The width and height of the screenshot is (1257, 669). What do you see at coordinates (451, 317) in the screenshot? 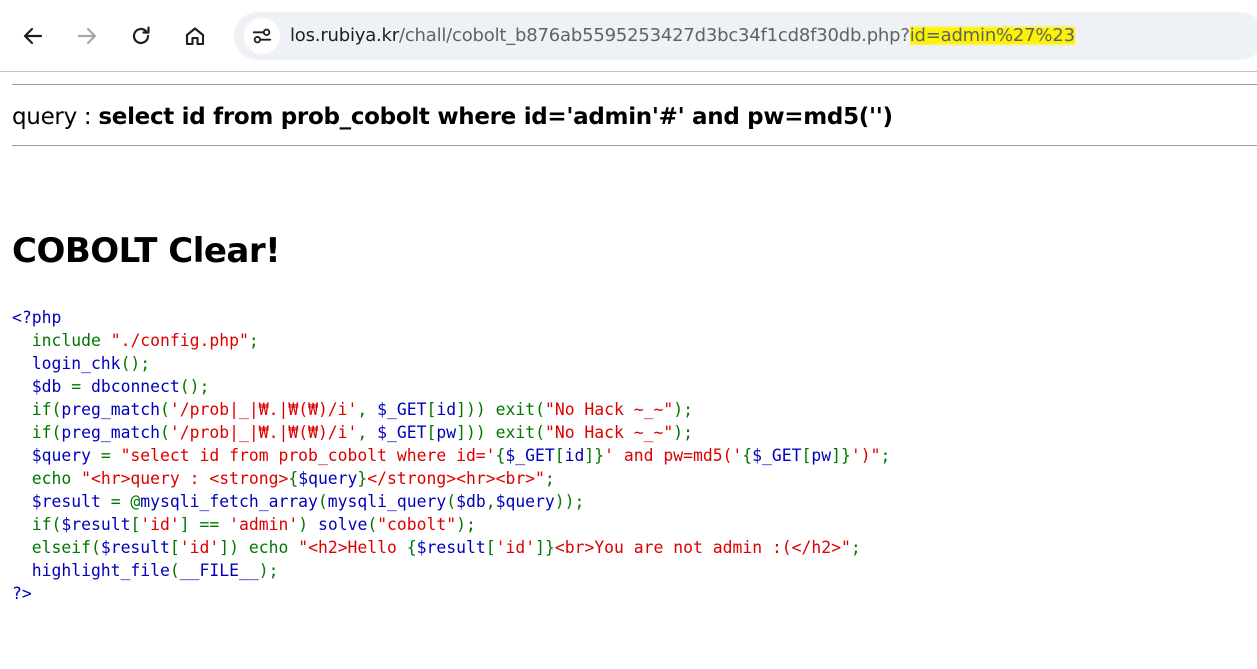
I see `code-line: <?php` at bounding box center [451, 317].